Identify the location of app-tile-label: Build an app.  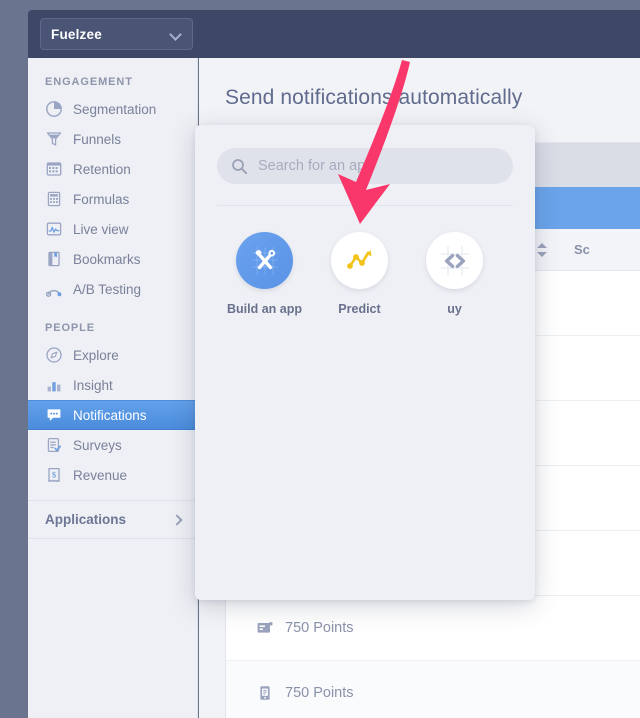
(264, 309).